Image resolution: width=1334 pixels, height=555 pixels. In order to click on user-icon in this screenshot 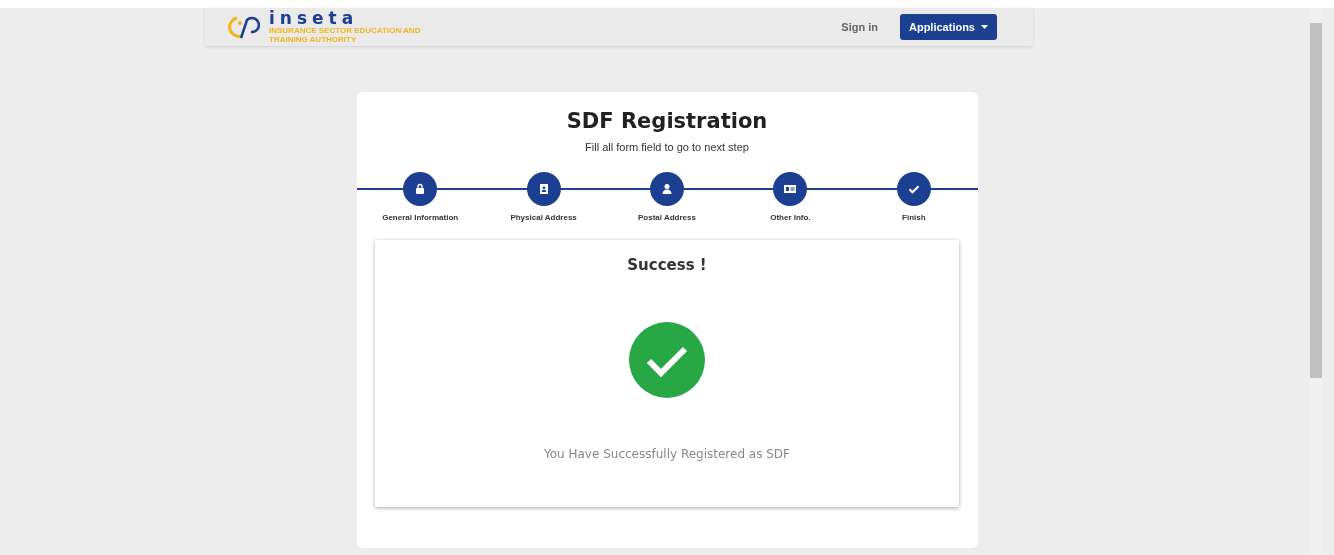, I will do `click(667, 189)`.